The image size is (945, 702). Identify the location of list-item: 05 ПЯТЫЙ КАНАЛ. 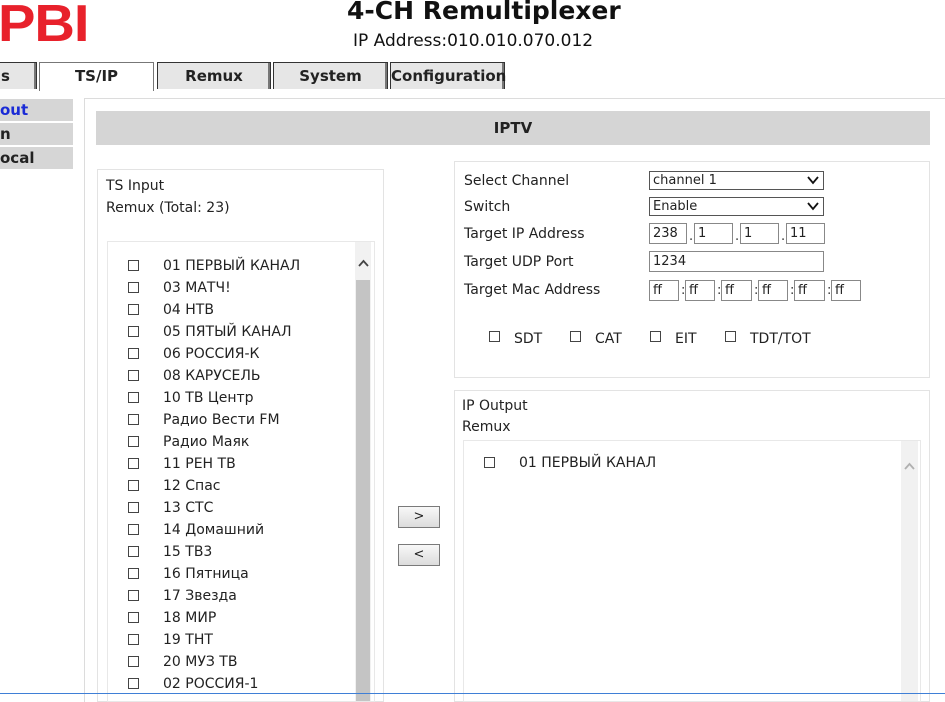
(230, 332).